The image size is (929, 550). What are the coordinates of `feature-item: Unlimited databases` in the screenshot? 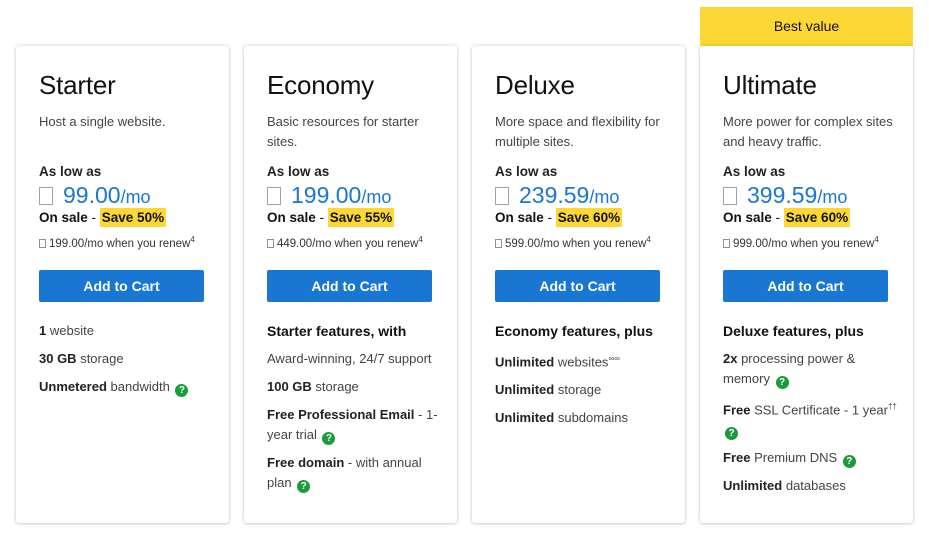 It's located at (810, 486).